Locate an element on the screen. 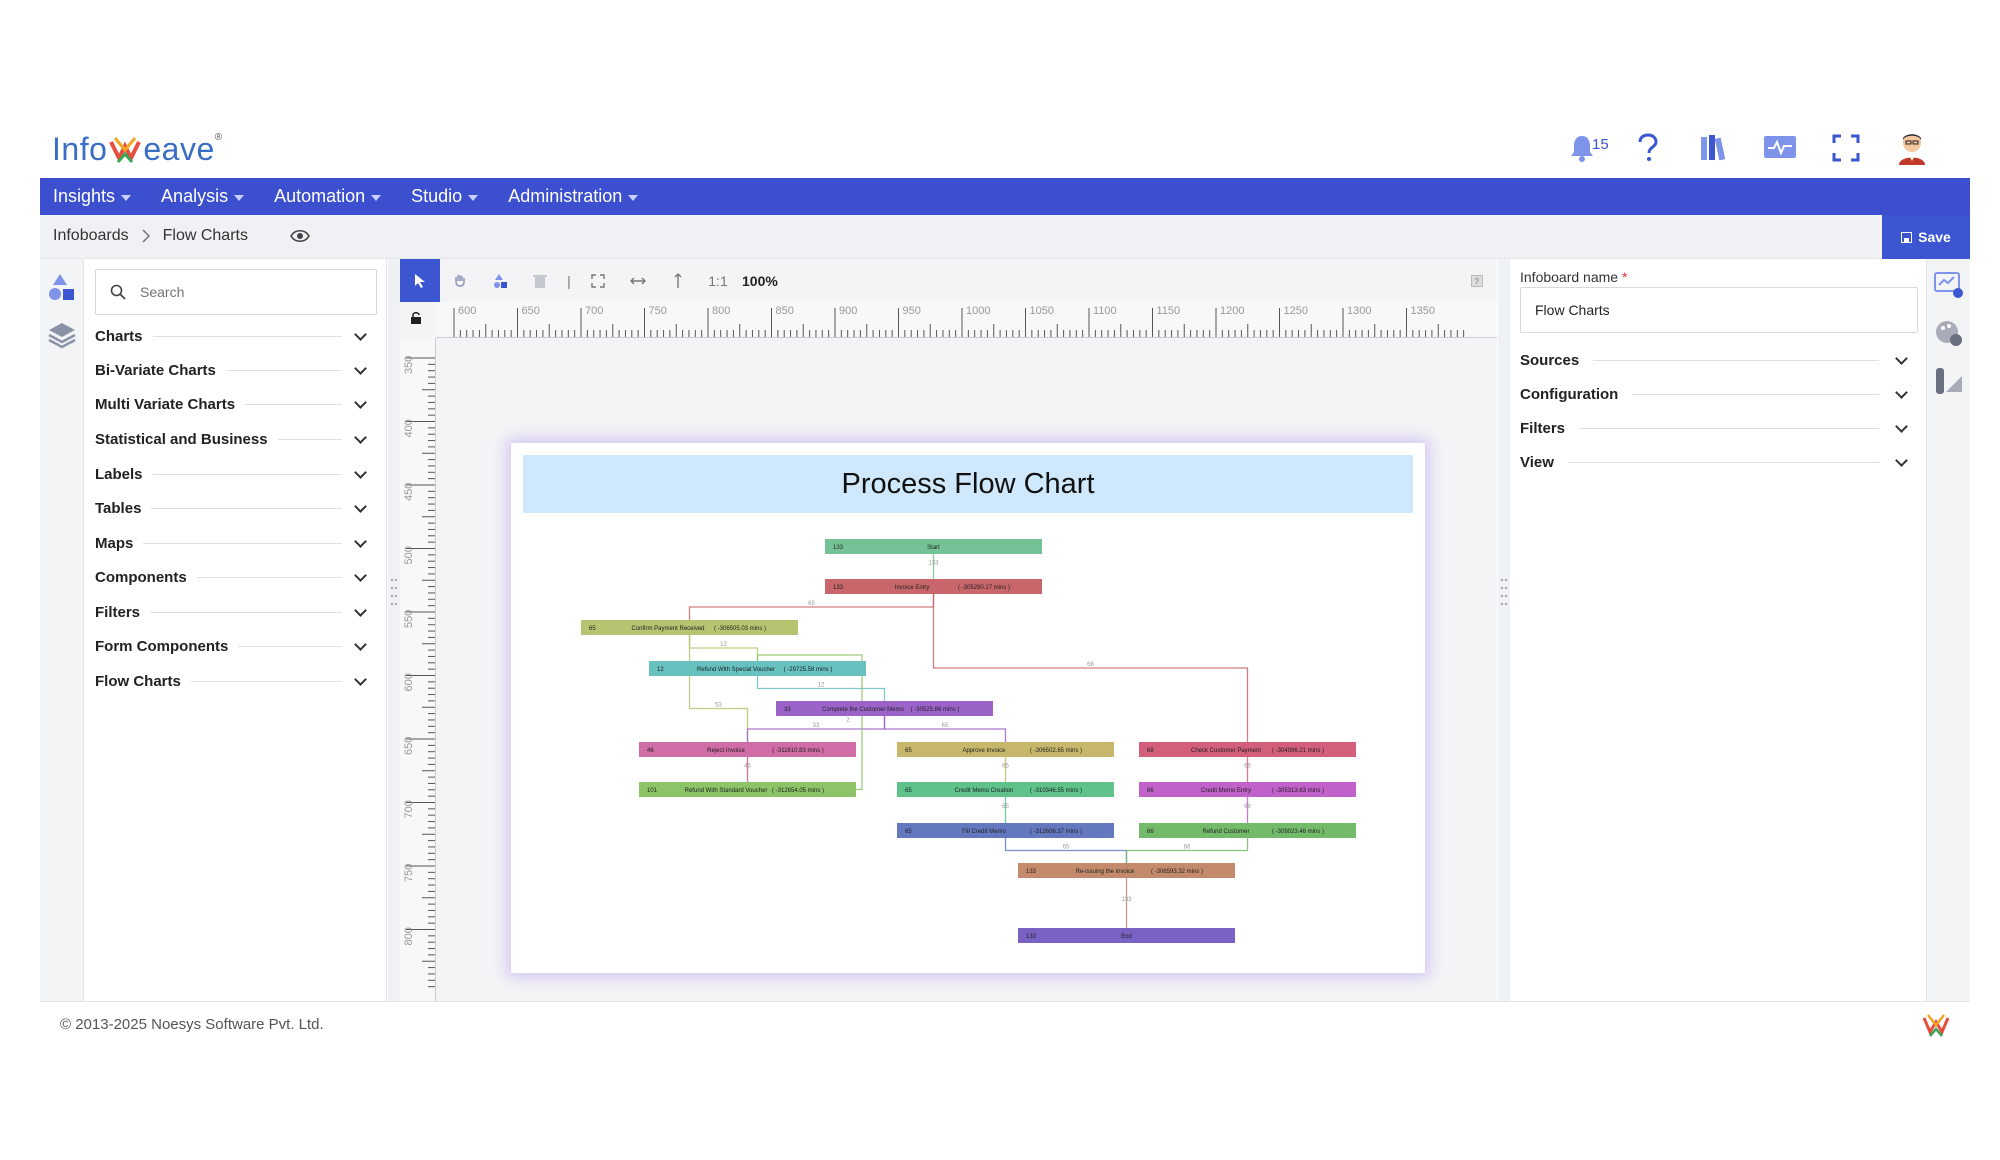 The image size is (2000, 1160). flow-edge-label: 2 is located at coordinates (848, 721).